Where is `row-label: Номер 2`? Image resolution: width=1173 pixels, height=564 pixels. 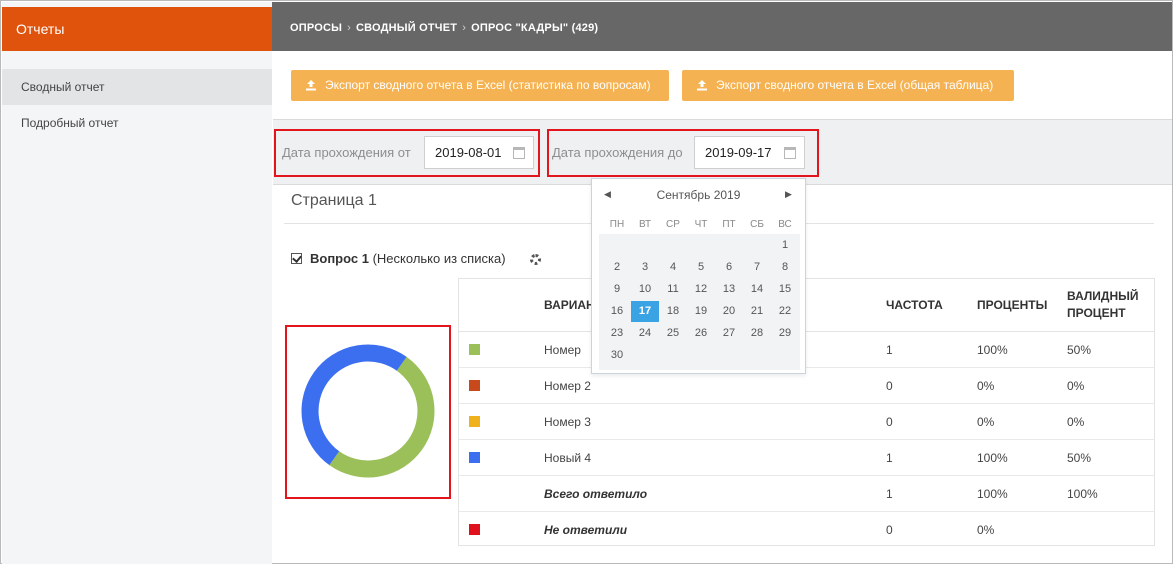
row-label: Номер 2 is located at coordinates (567, 386).